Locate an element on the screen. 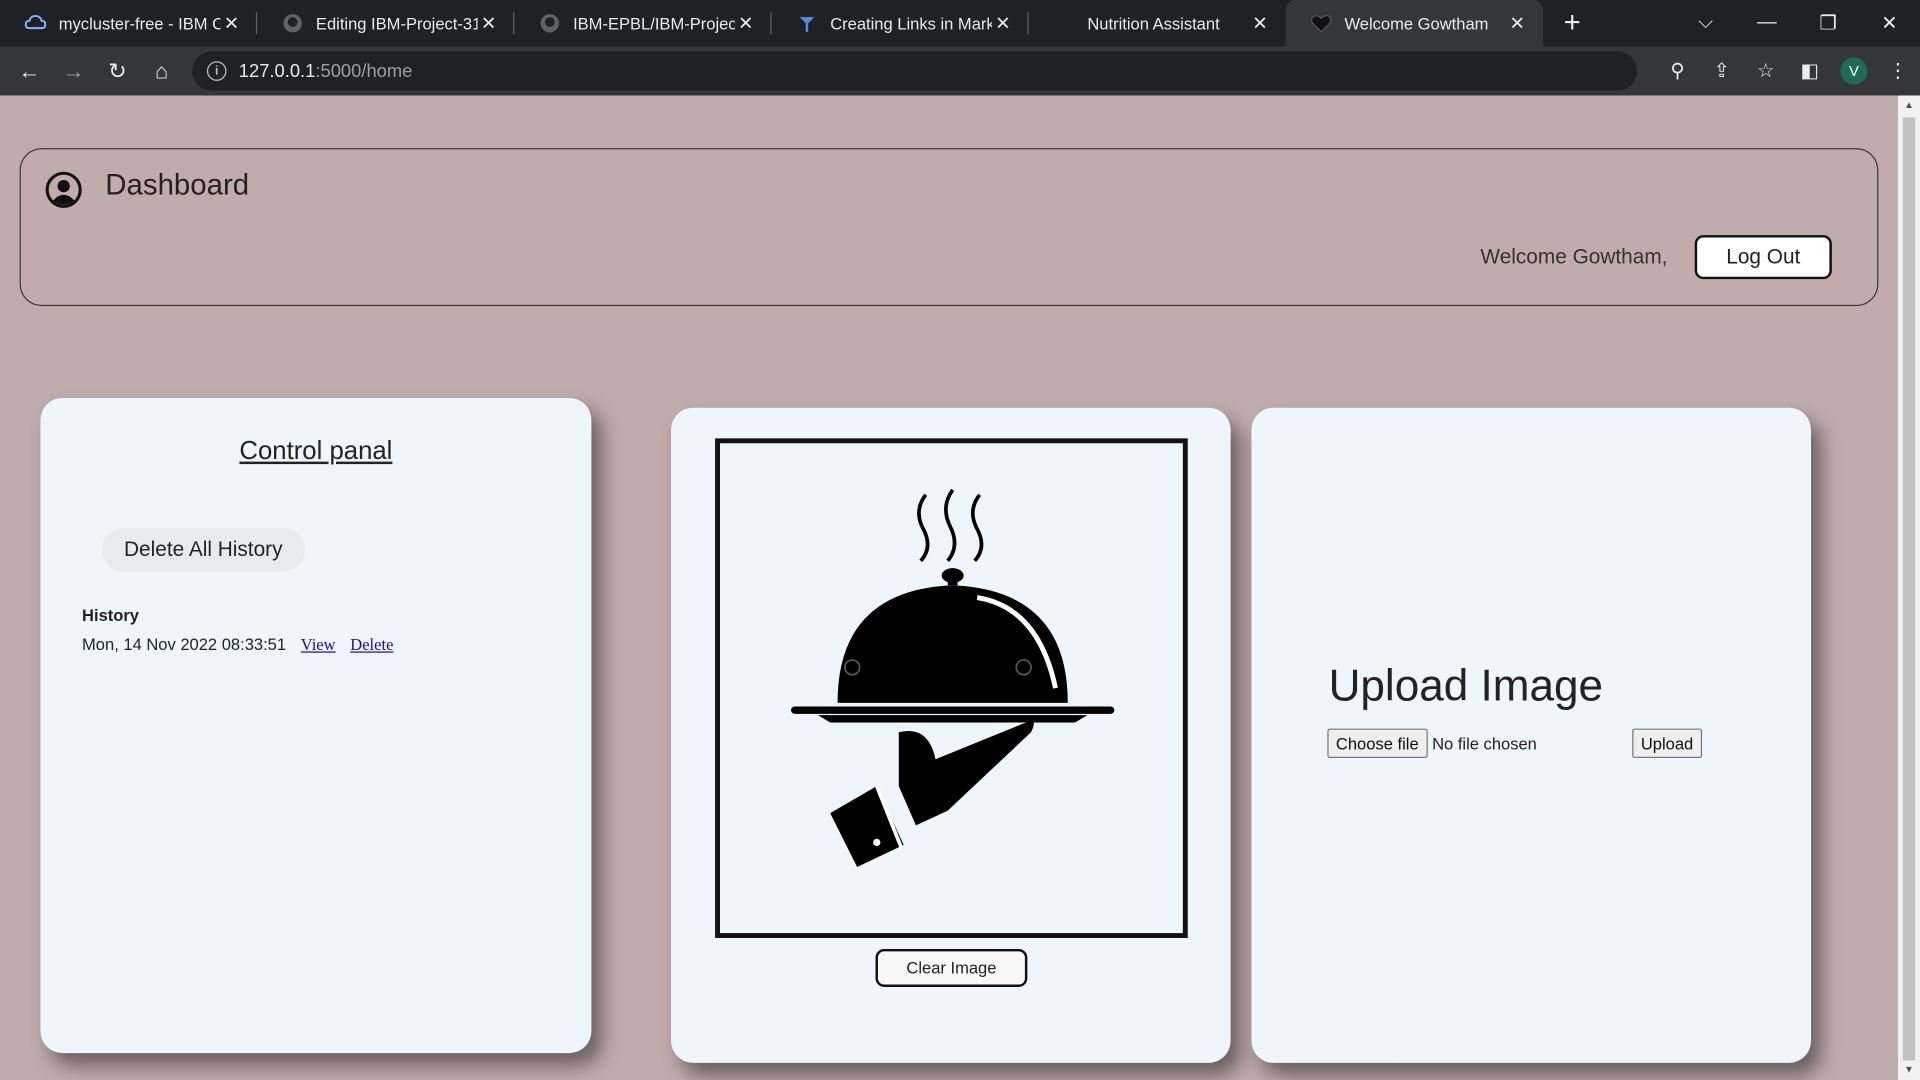 This screenshot has height=1080, width=1920. page-title: Dashboard is located at coordinates (177, 185).